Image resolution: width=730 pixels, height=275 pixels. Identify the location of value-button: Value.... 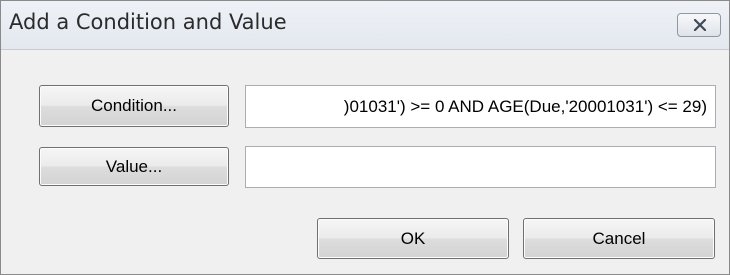
(134, 166).